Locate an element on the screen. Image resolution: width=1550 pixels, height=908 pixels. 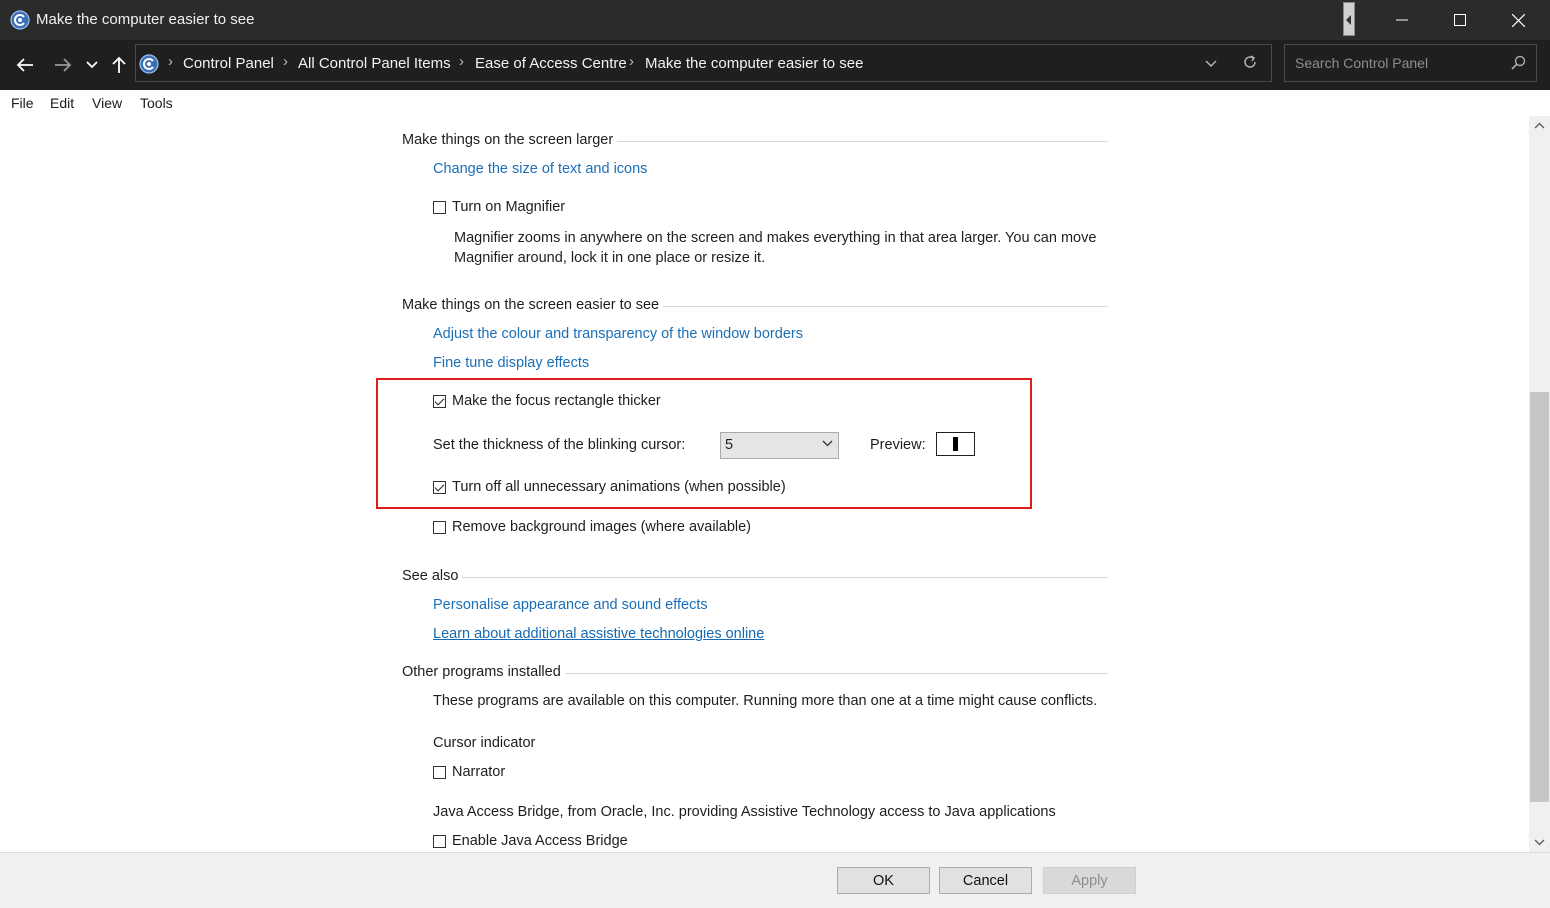
maximize-icon is located at coordinates (1460, 20).